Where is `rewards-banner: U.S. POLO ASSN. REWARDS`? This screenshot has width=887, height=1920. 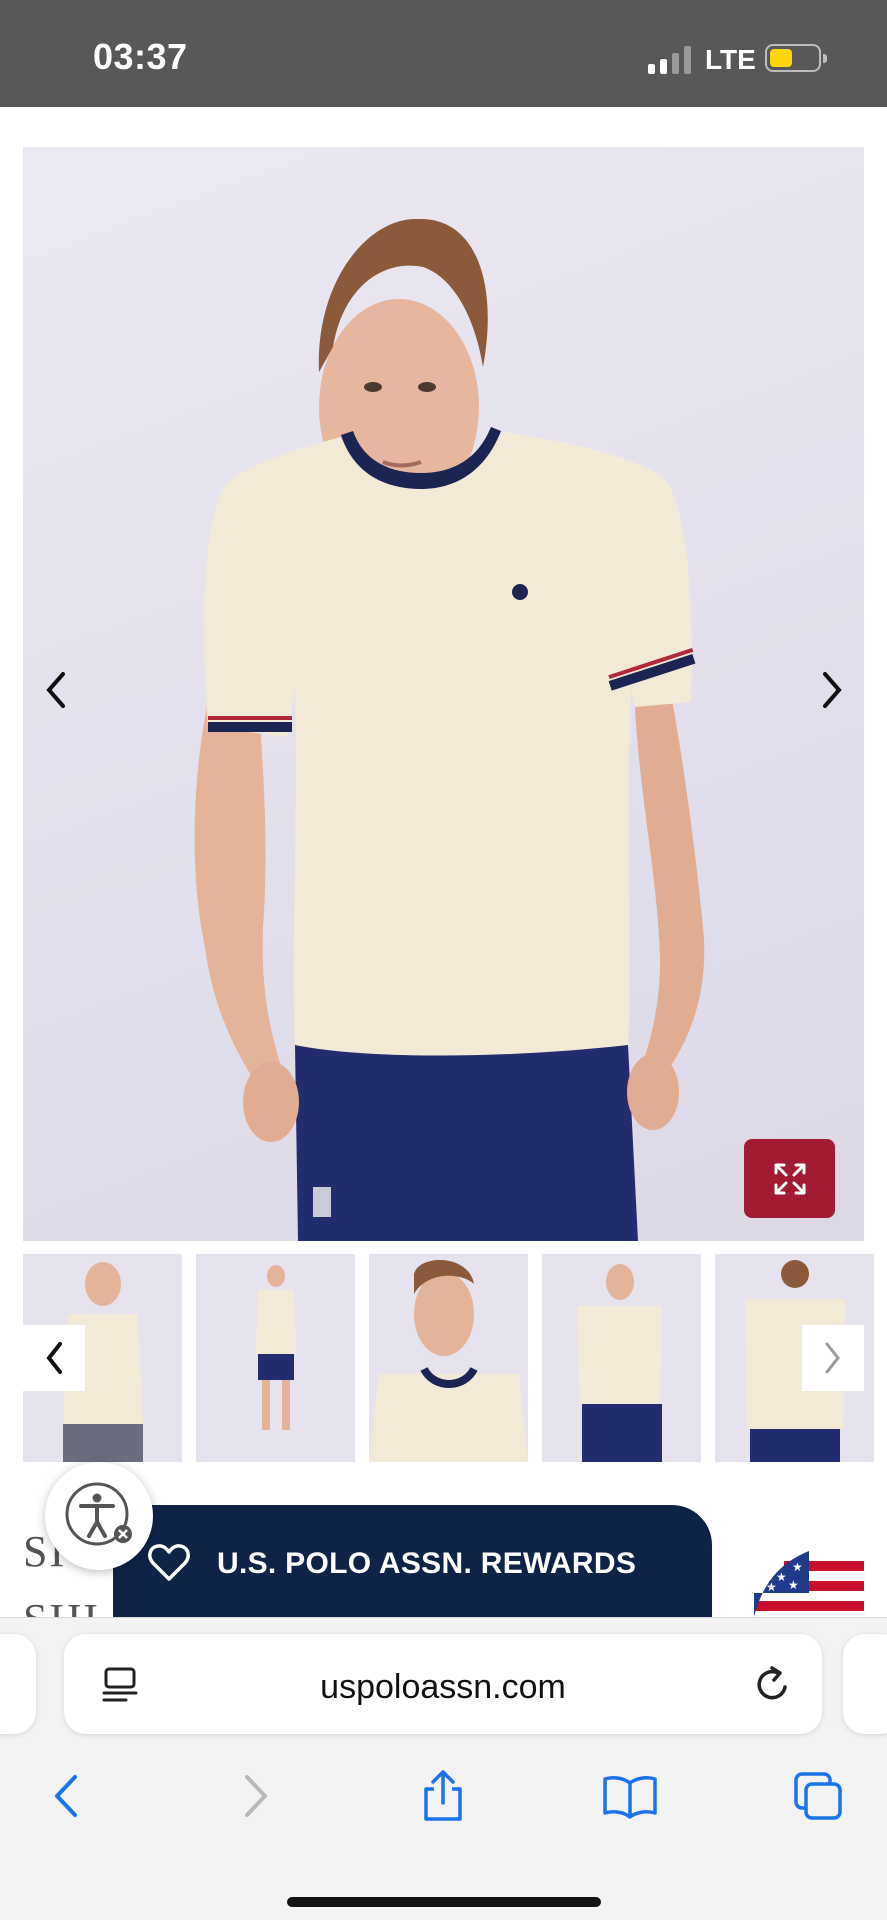 rewards-banner: U.S. POLO ASSN. REWARDS is located at coordinates (412, 1561).